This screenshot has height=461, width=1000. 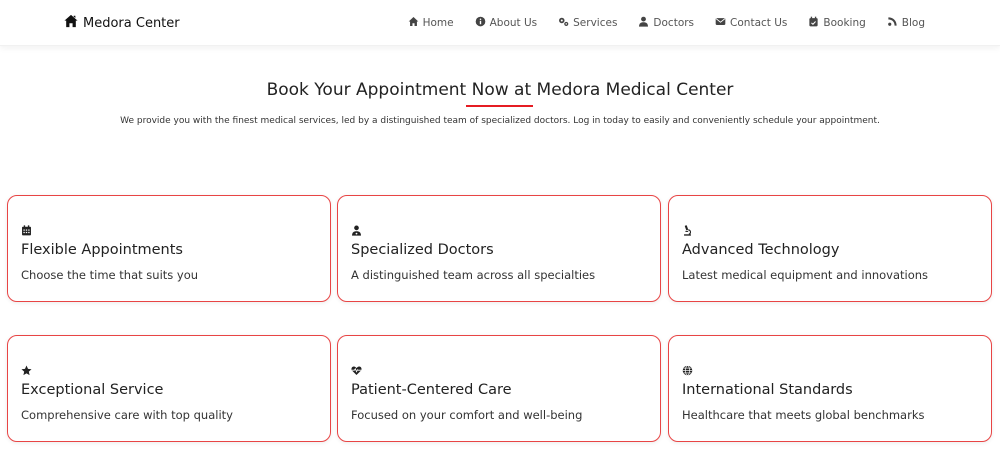 I want to click on feature-description: Focused on your comfort and well-being, so click(x=467, y=415).